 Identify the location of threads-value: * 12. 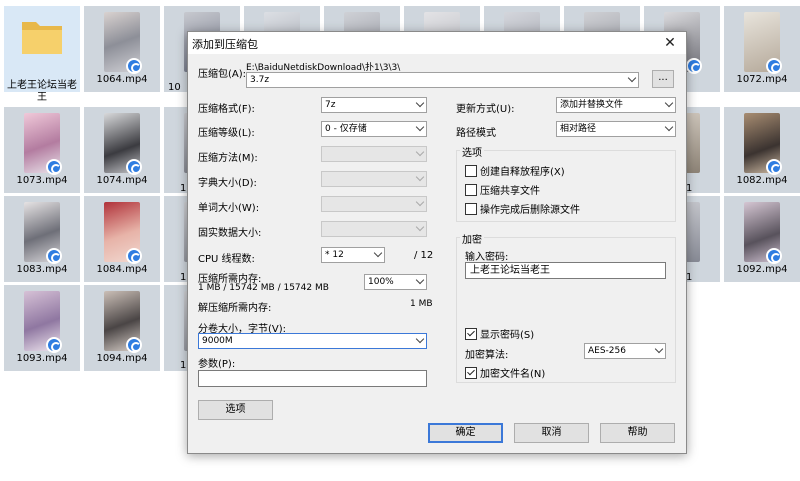
(334, 255).